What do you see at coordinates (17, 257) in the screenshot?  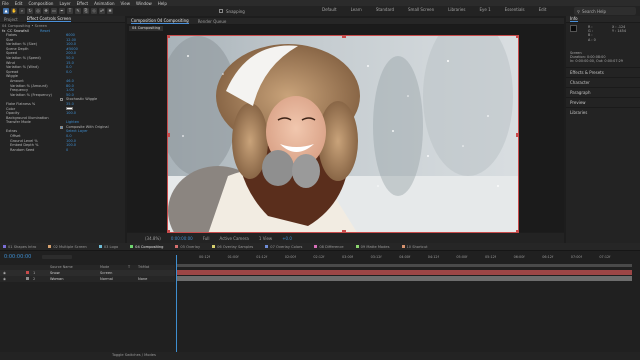 I see `timeline-timecode: 0:00:00:00` at bounding box center [17, 257].